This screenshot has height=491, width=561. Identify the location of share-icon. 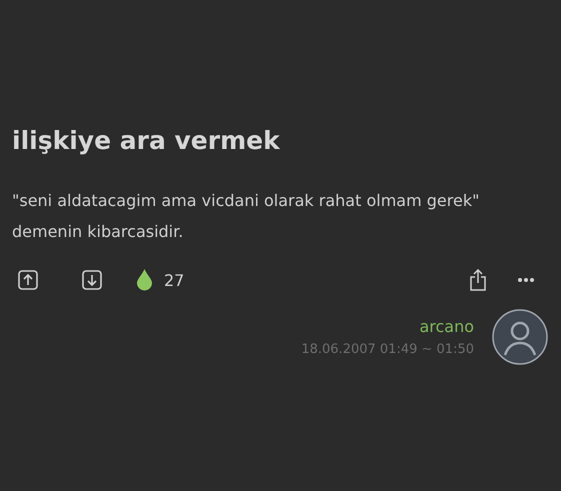
(478, 280).